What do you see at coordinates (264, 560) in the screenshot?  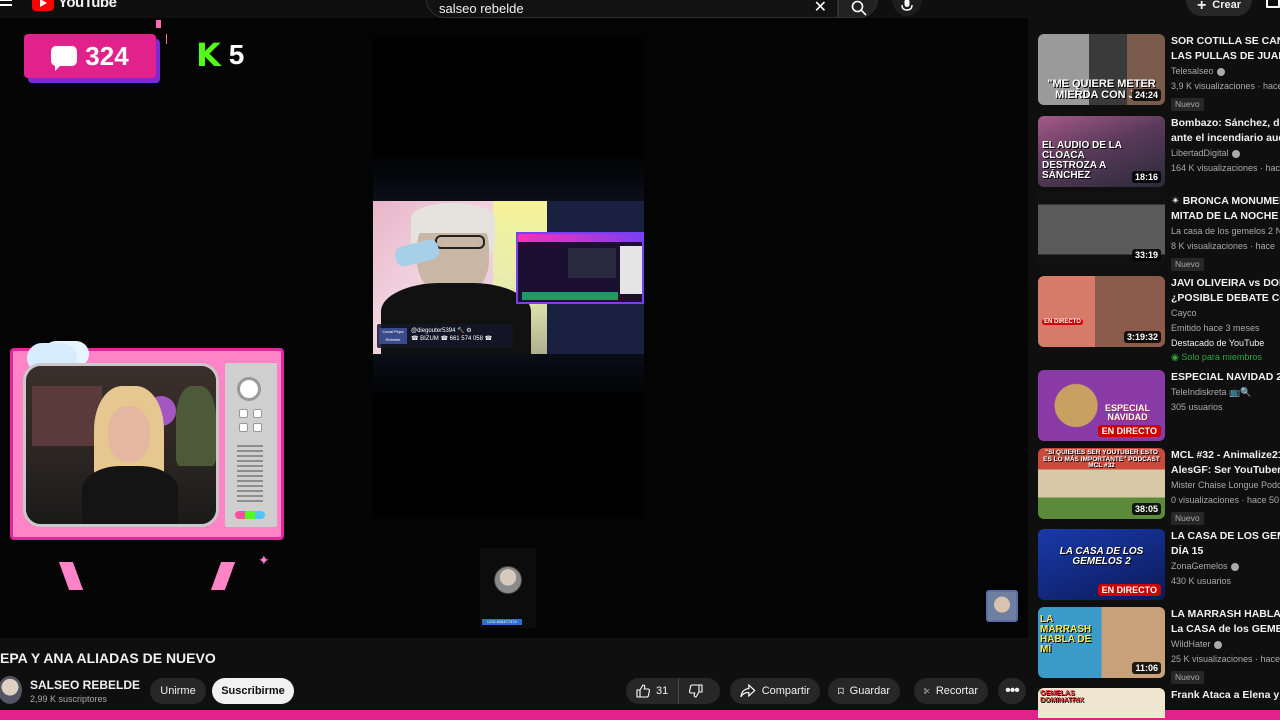 I see `sparkle-icon: ✦` at bounding box center [264, 560].